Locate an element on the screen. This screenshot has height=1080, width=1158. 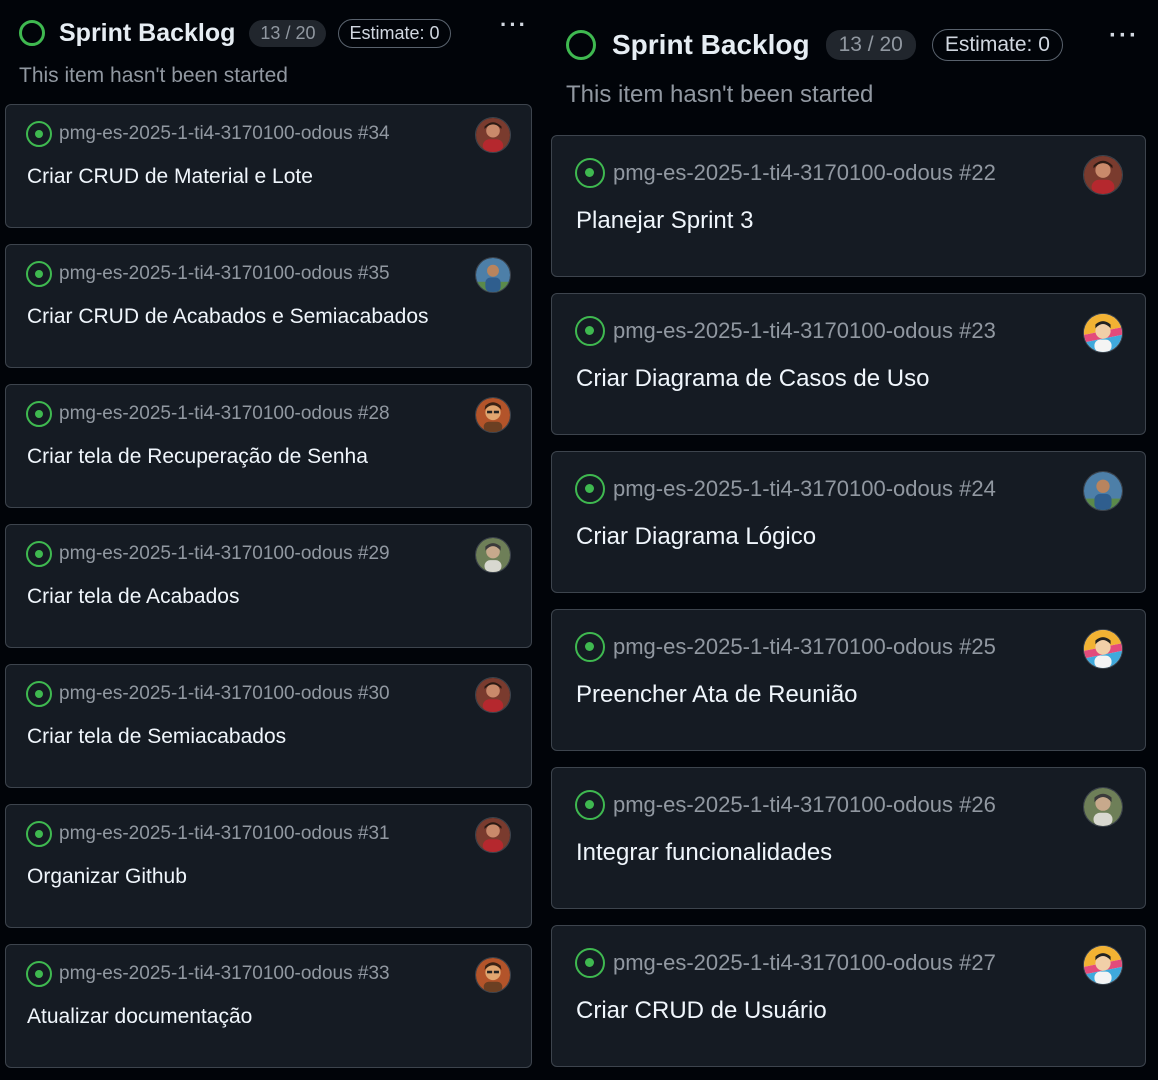
issue-repo-reference: pmg-es-2025-1-ti4-3170100-odous #29 is located at coordinates (224, 554).